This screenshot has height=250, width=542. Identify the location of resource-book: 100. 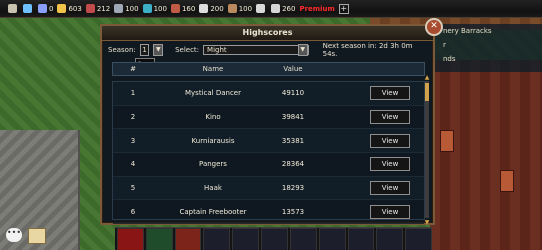
(240, 8).